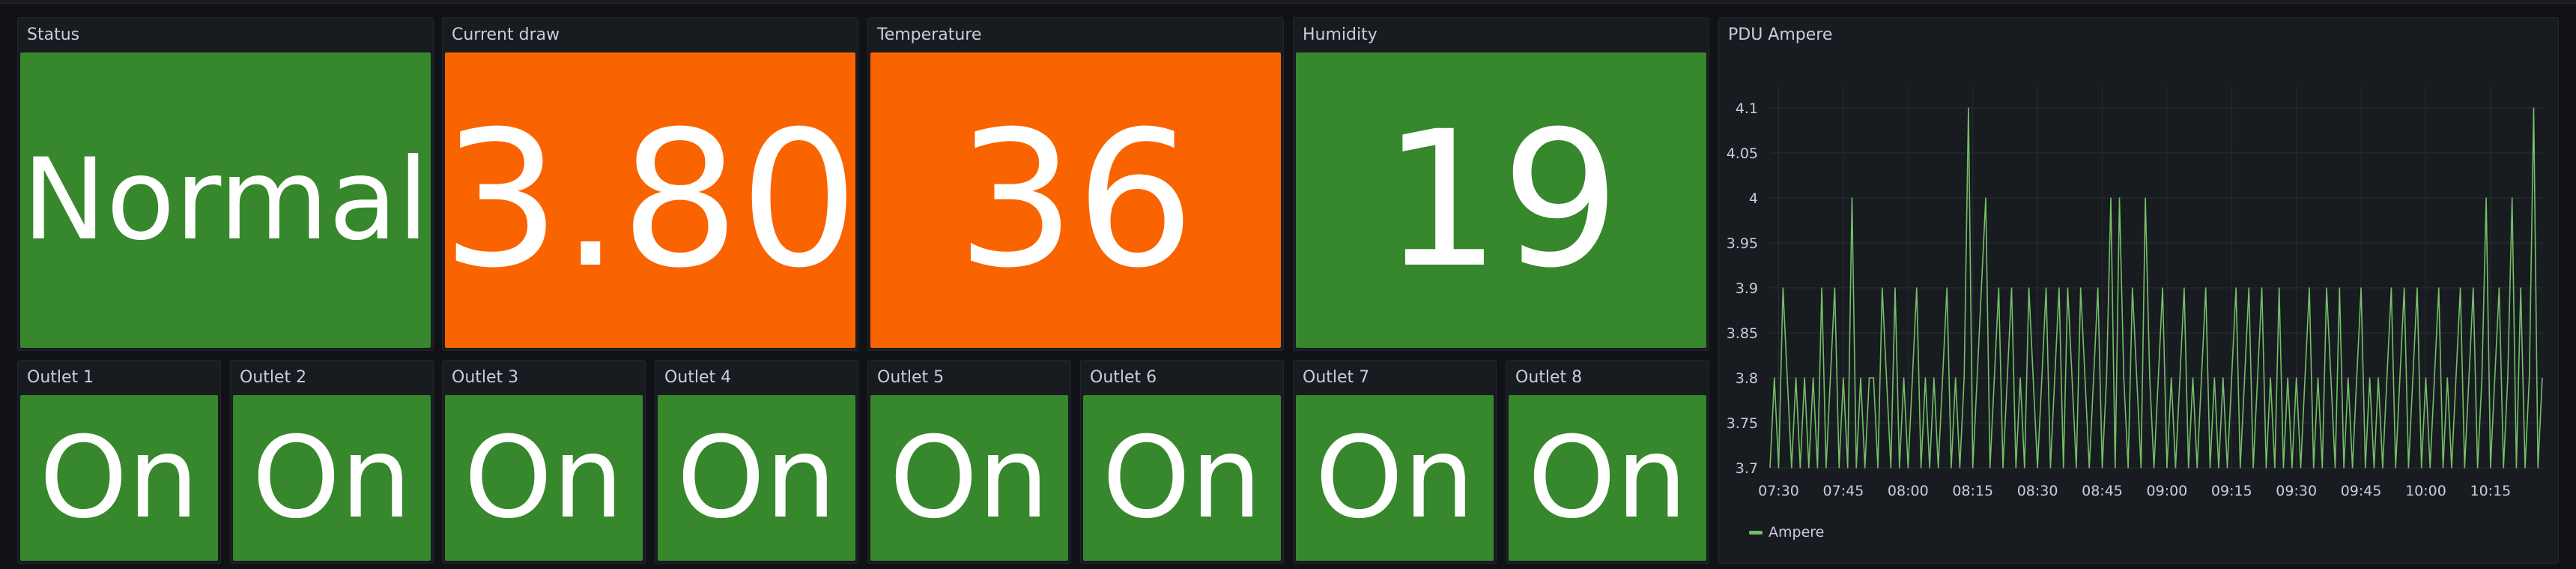 This screenshot has width=2576, height=569. What do you see at coordinates (1843, 491) in the screenshot?
I see `x-tick-label: 07:45` at bounding box center [1843, 491].